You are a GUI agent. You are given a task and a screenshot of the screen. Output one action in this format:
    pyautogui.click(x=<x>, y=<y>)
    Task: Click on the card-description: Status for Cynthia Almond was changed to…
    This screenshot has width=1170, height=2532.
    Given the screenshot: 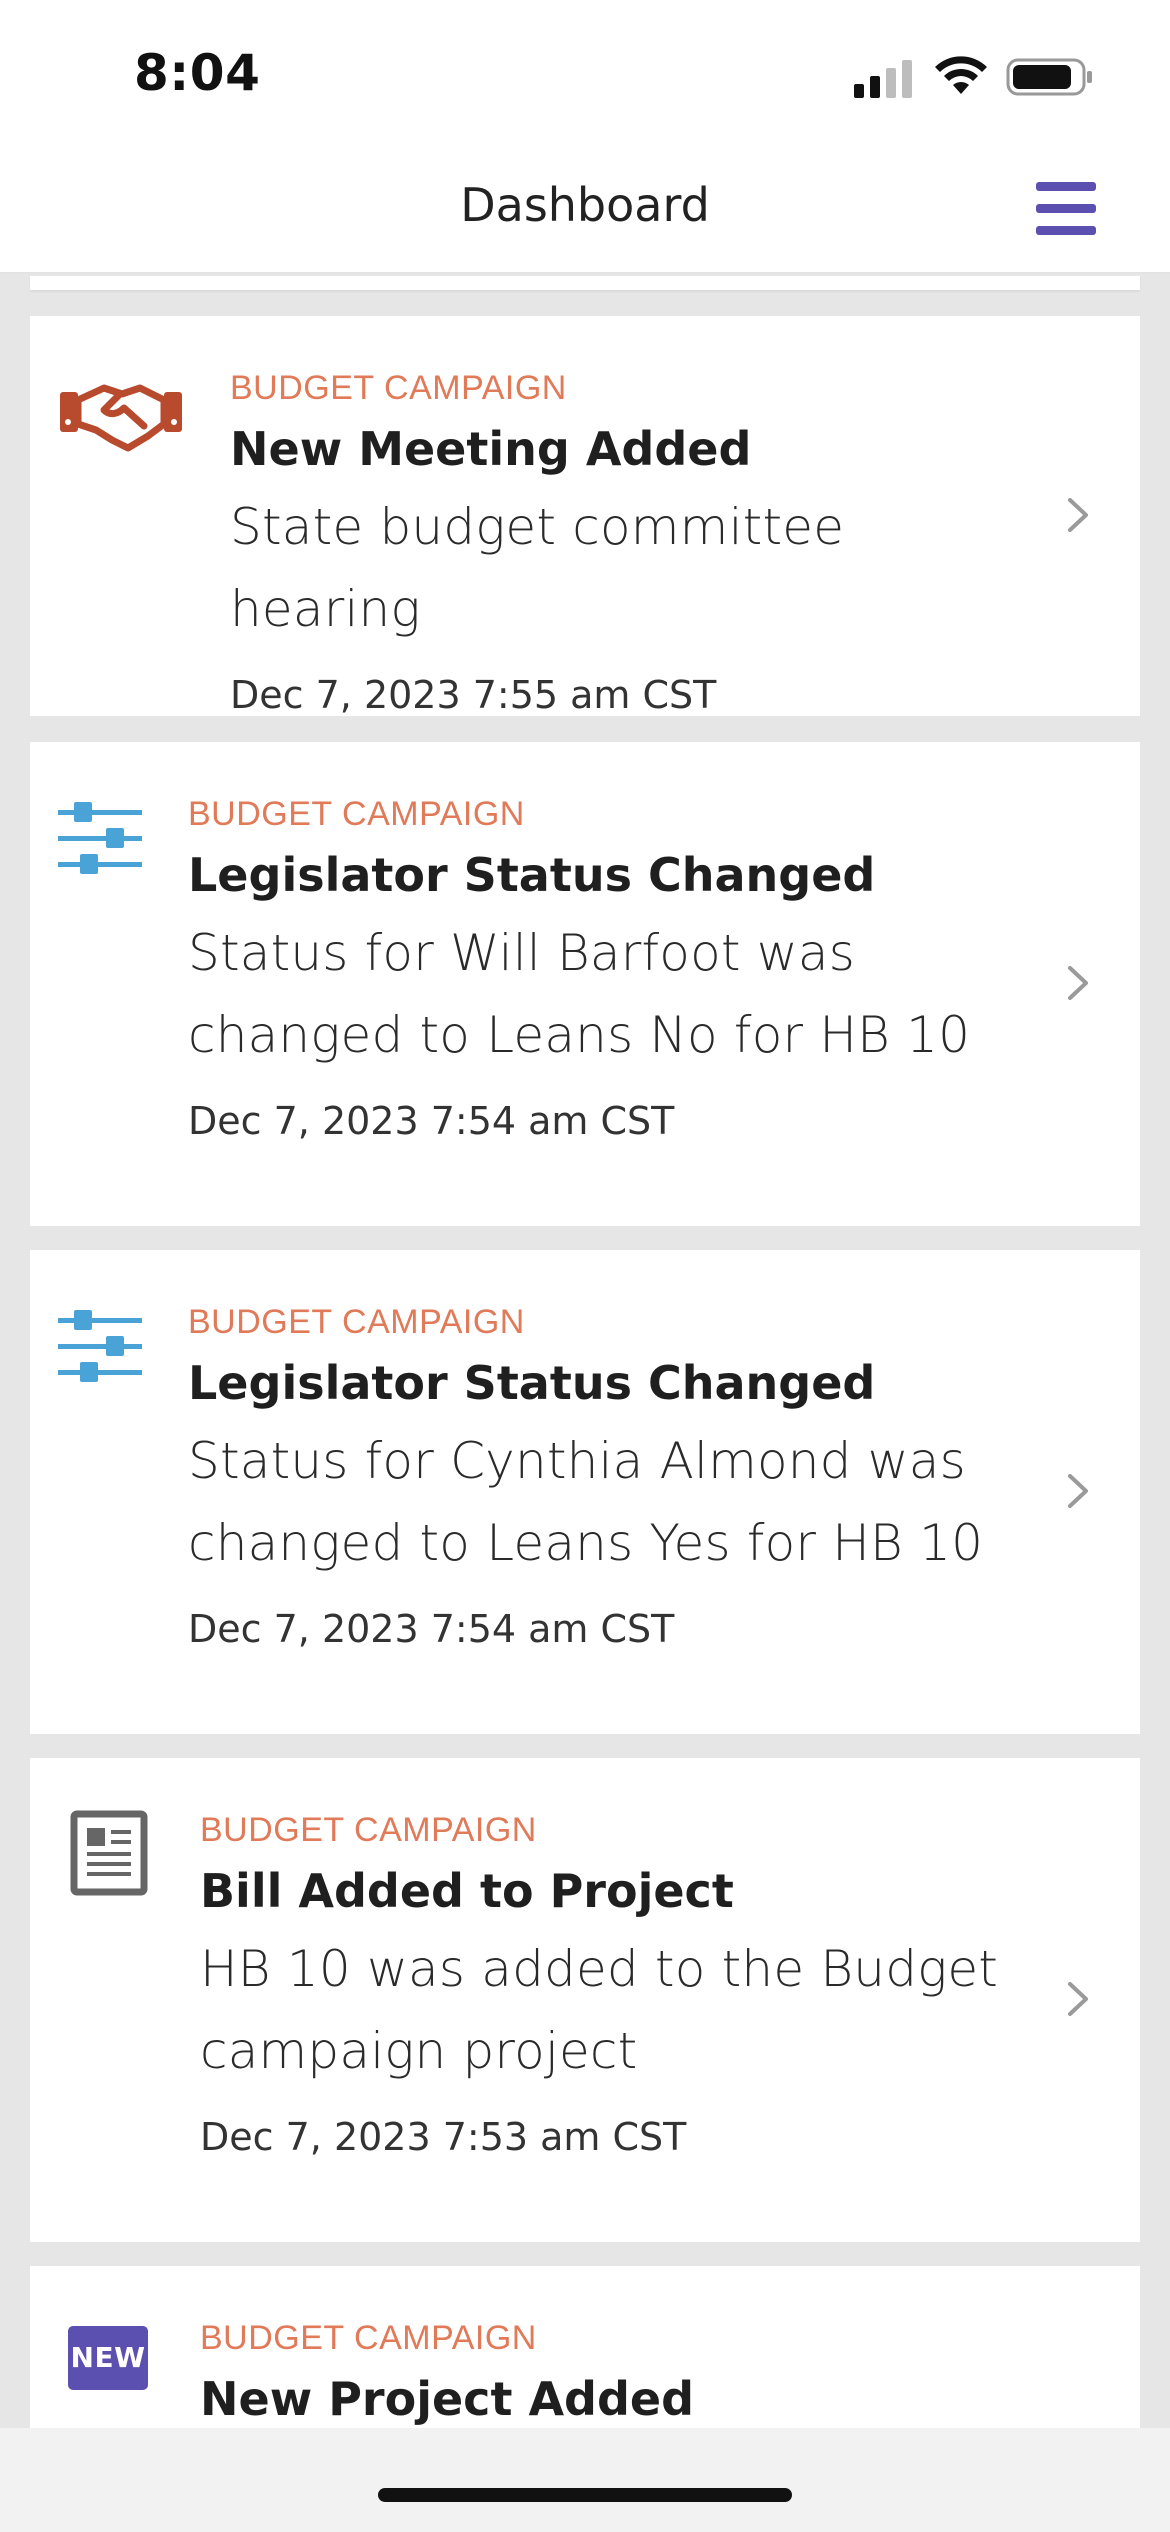 What is the action you would take?
    pyautogui.click(x=586, y=1502)
    